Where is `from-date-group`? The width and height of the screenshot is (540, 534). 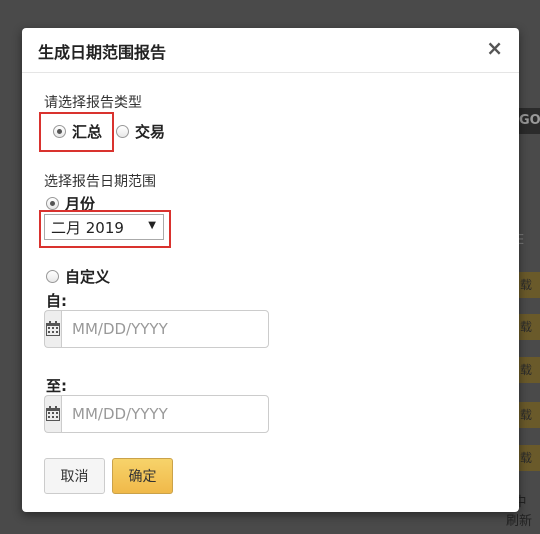 from-date-group is located at coordinates (156, 329).